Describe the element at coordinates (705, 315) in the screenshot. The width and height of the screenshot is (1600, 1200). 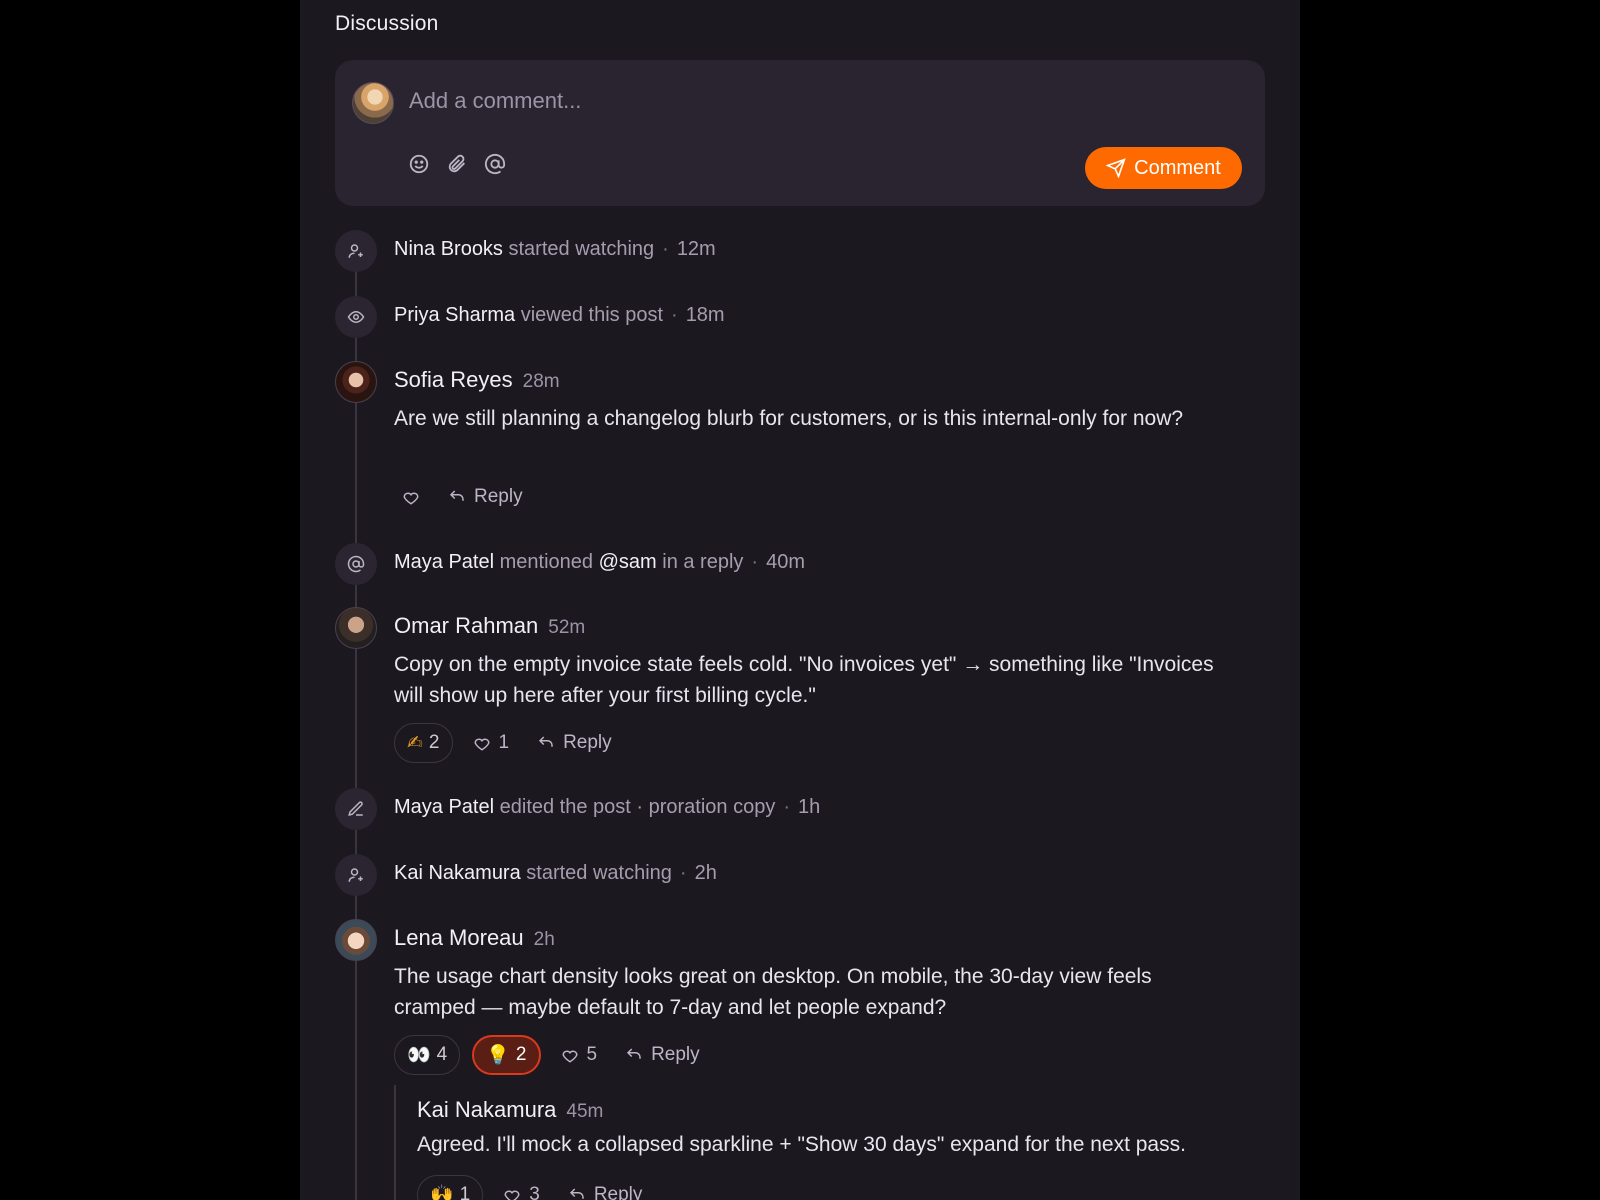
I see `activity-time: 18m` at that location.